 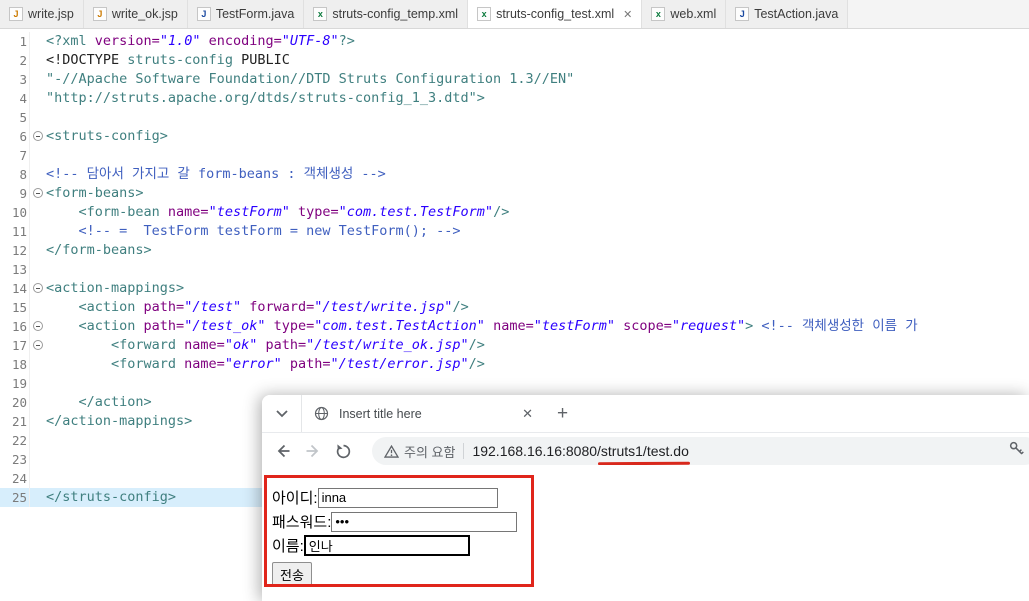 I want to click on editor-tab-TestForm.java: J TestForm.java, so click(x=246, y=14).